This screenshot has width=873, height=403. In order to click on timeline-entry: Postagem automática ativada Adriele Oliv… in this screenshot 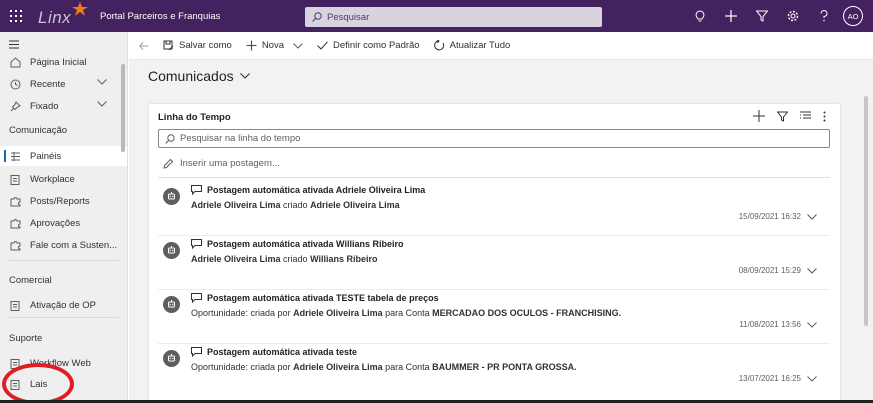, I will do `click(494, 209)`.